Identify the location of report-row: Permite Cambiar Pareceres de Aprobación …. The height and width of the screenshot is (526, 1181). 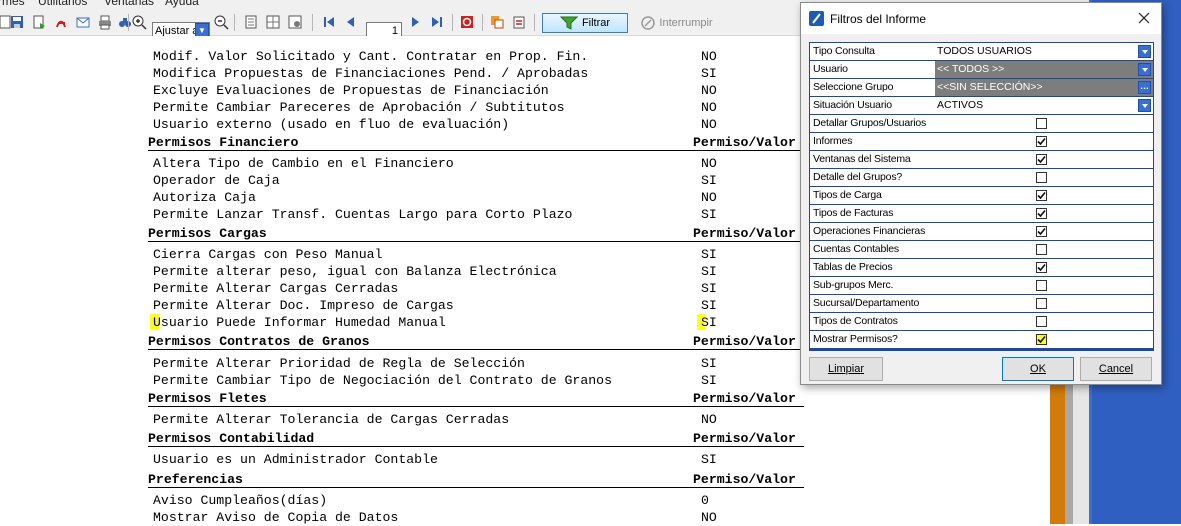
(410, 107).